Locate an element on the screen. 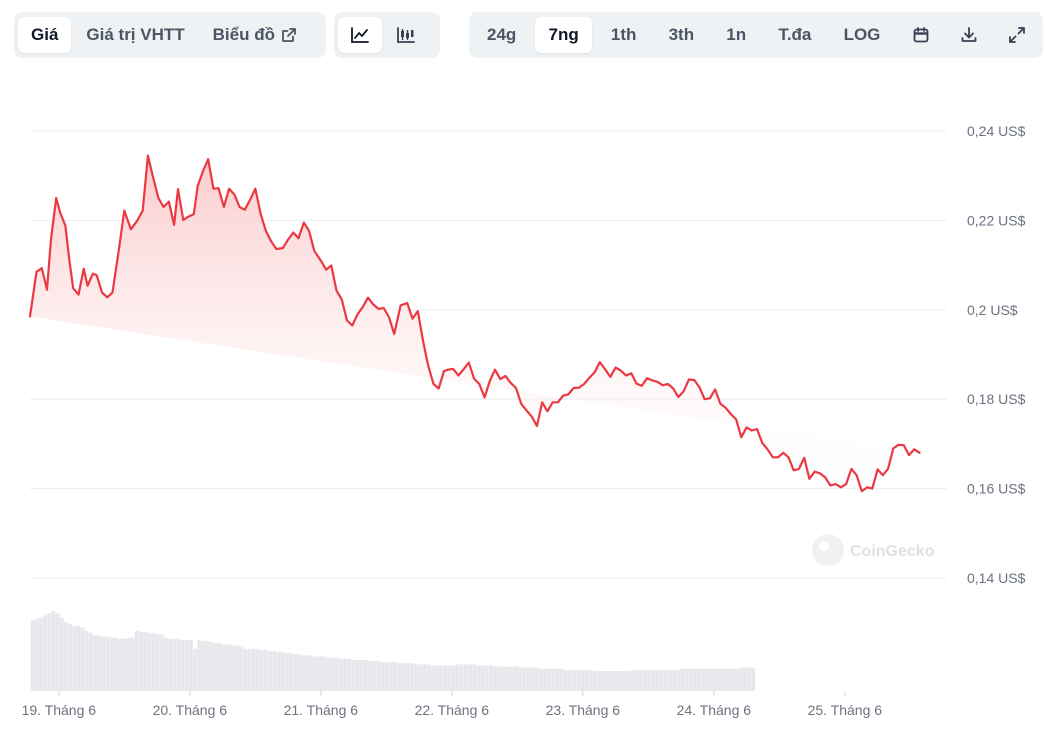 Image resolution: width=1047 pixels, height=748 pixels. y-tick-label: 0,22 US$ is located at coordinates (996, 220).